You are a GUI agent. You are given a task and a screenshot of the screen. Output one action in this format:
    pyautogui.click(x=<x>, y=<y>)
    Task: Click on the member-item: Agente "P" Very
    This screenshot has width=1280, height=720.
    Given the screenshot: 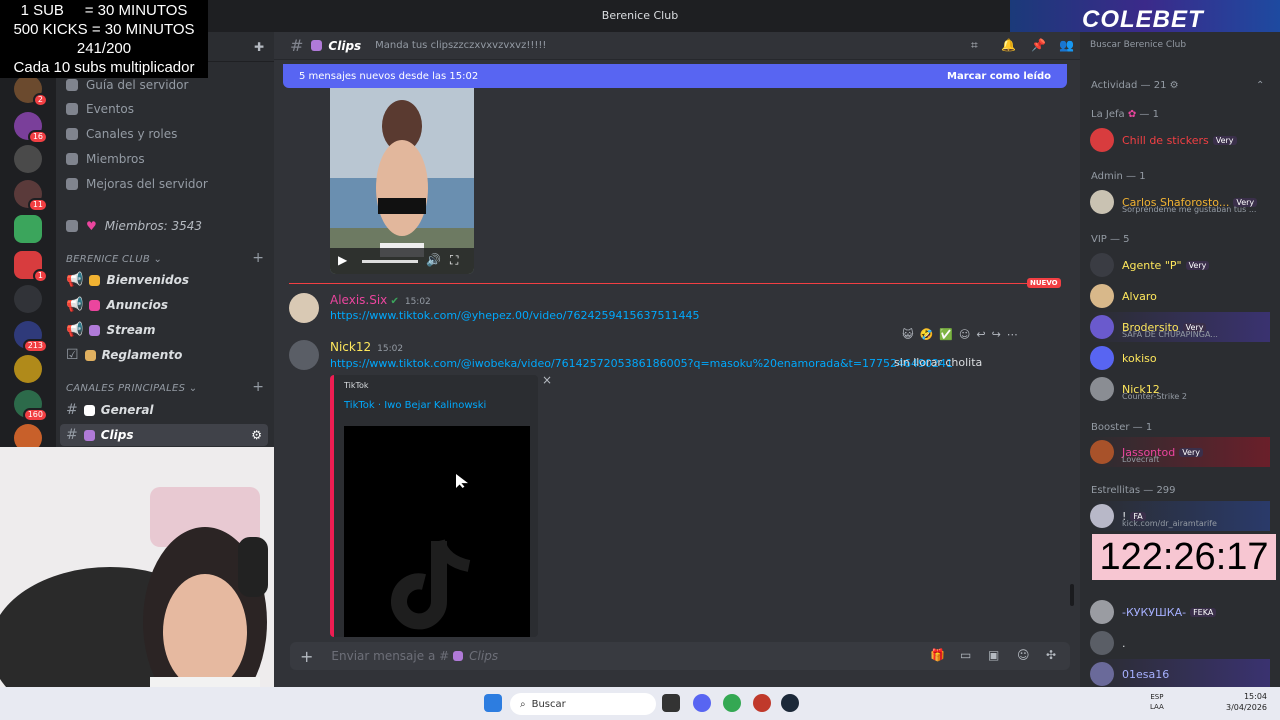 What is the action you would take?
    pyautogui.click(x=1180, y=265)
    